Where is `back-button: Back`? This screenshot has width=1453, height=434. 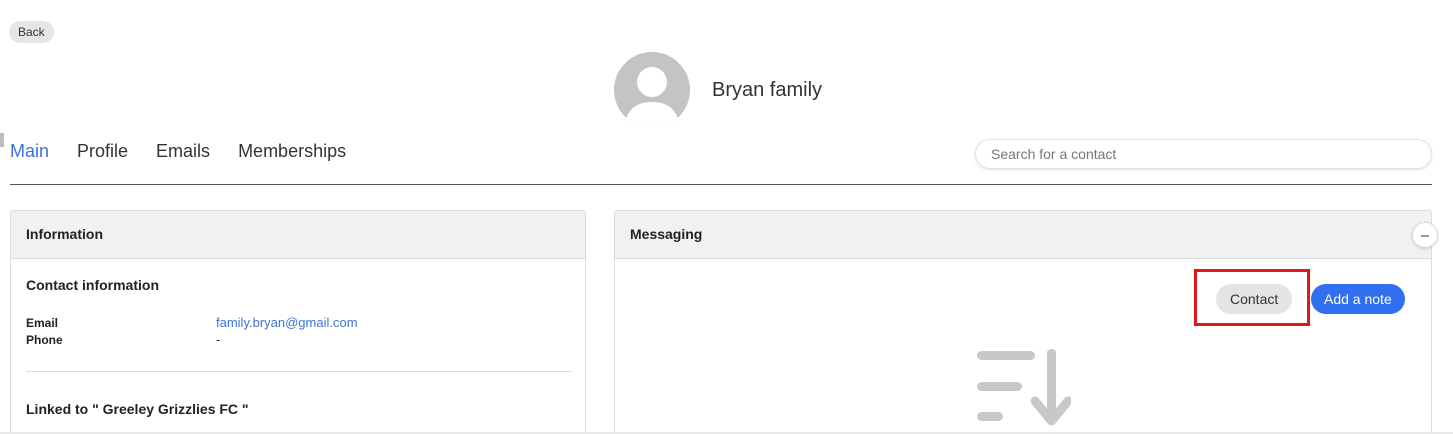 back-button: Back is located at coordinates (31, 32).